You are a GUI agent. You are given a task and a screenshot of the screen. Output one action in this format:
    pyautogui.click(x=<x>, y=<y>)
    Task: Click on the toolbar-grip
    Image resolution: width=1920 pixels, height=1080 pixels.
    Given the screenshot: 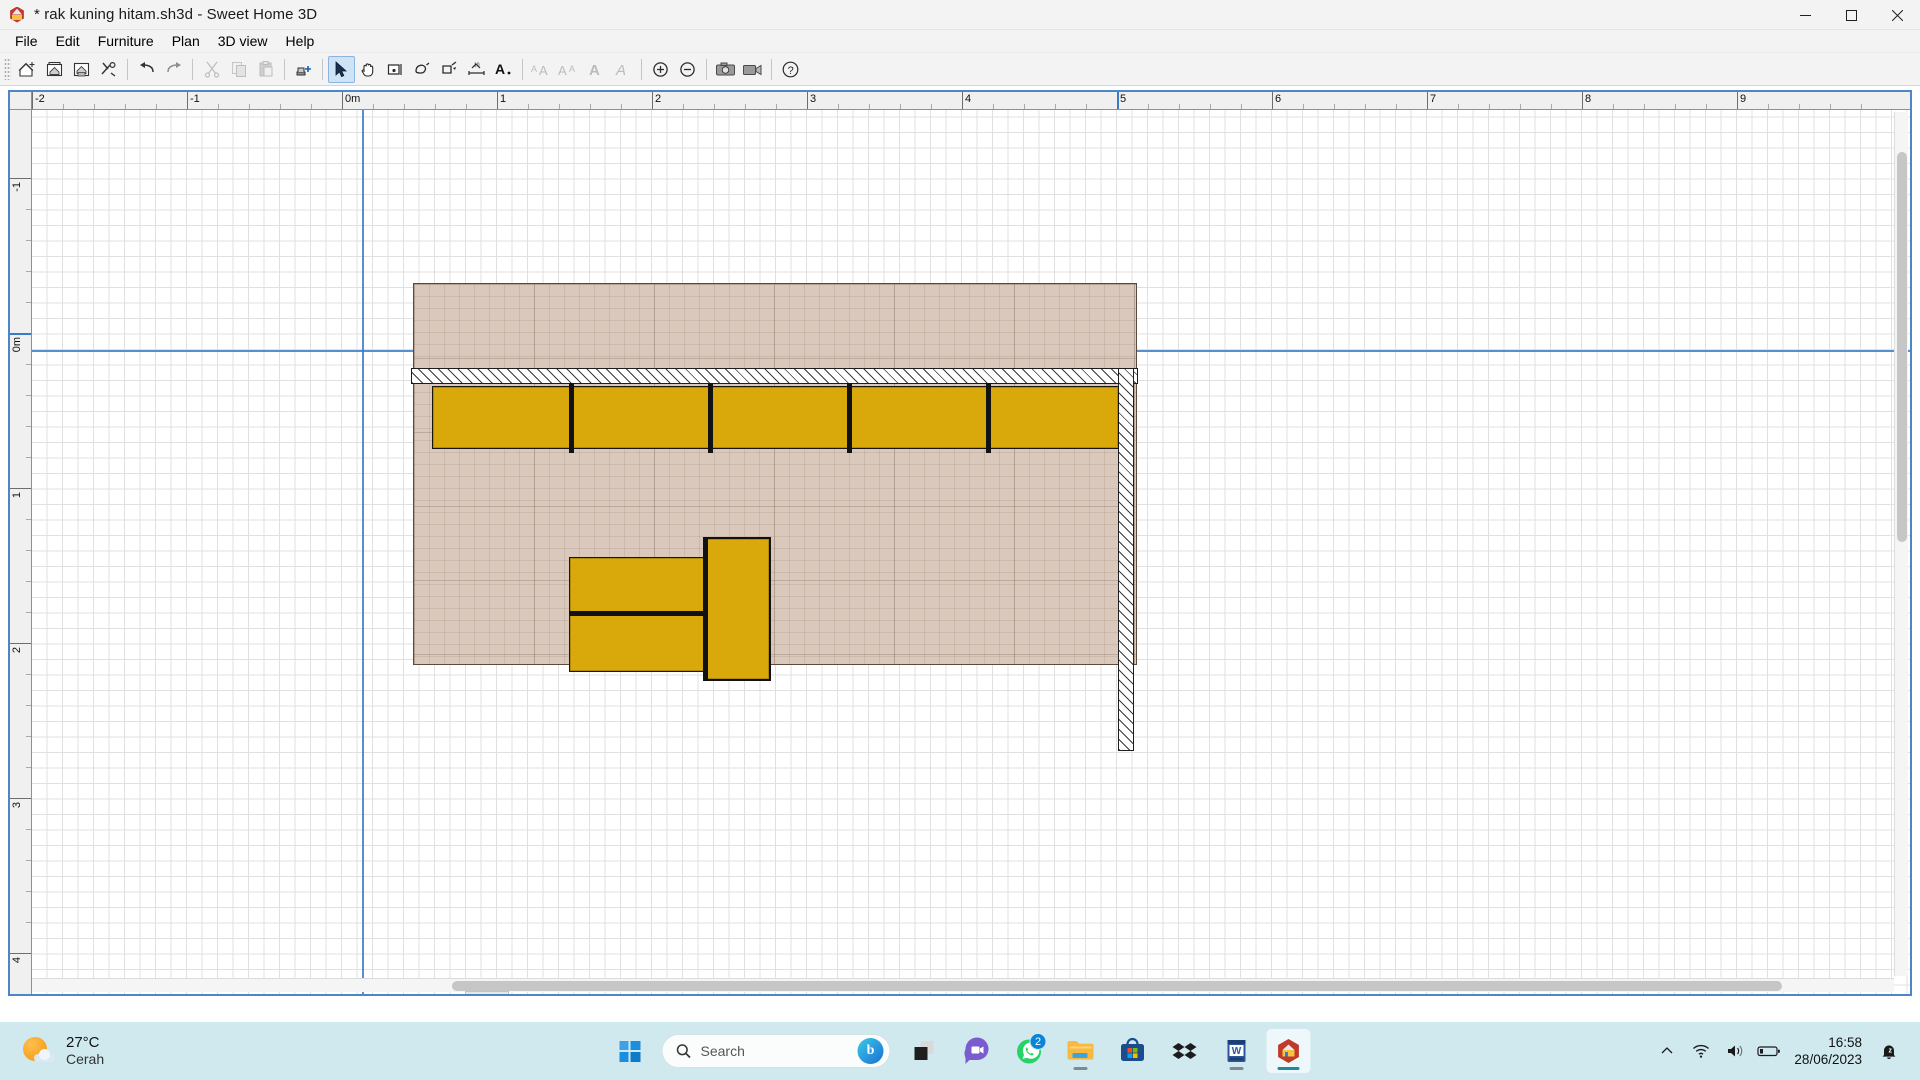 What is the action you would take?
    pyautogui.click(x=7, y=69)
    